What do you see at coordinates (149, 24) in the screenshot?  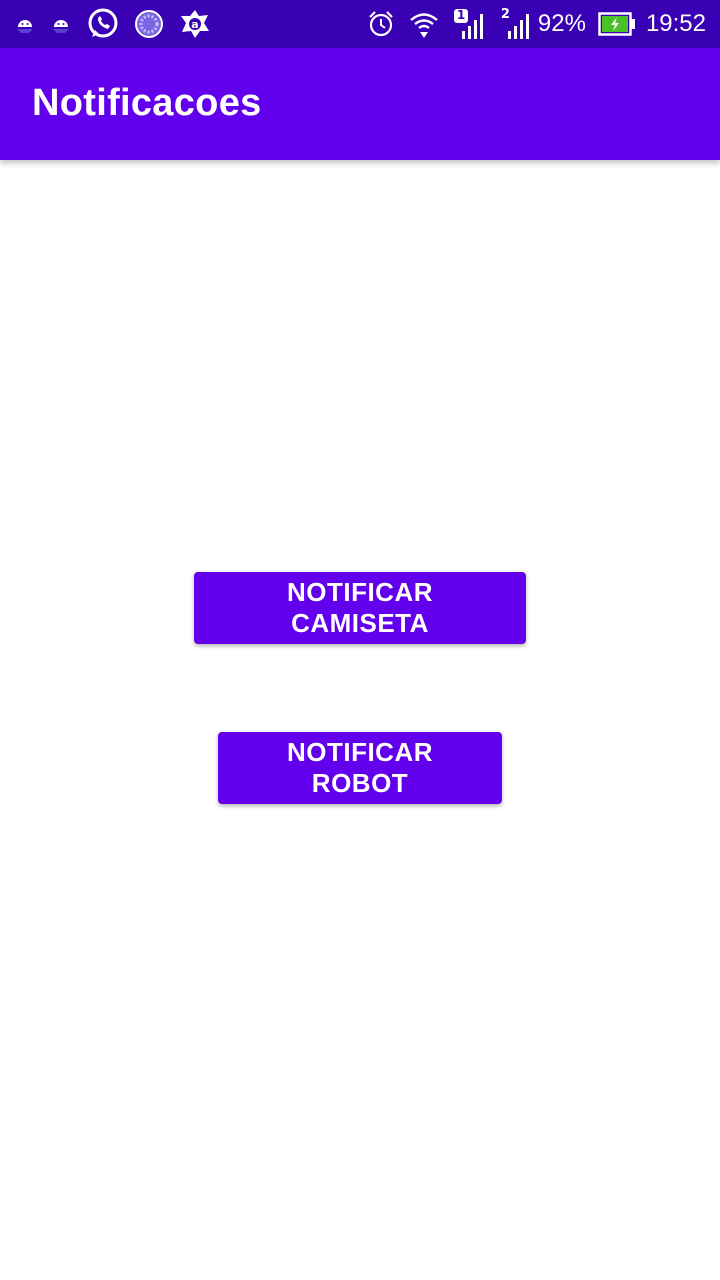 I see `loading-circle-icon` at bounding box center [149, 24].